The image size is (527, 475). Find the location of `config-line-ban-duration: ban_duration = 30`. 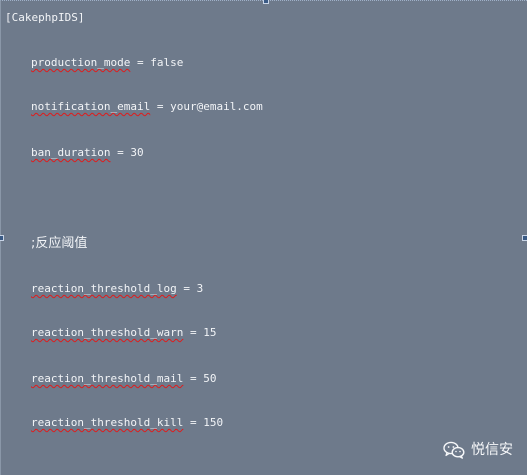

config-line-ban-duration: ban_duration = 30 is located at coordinates (87, 153).